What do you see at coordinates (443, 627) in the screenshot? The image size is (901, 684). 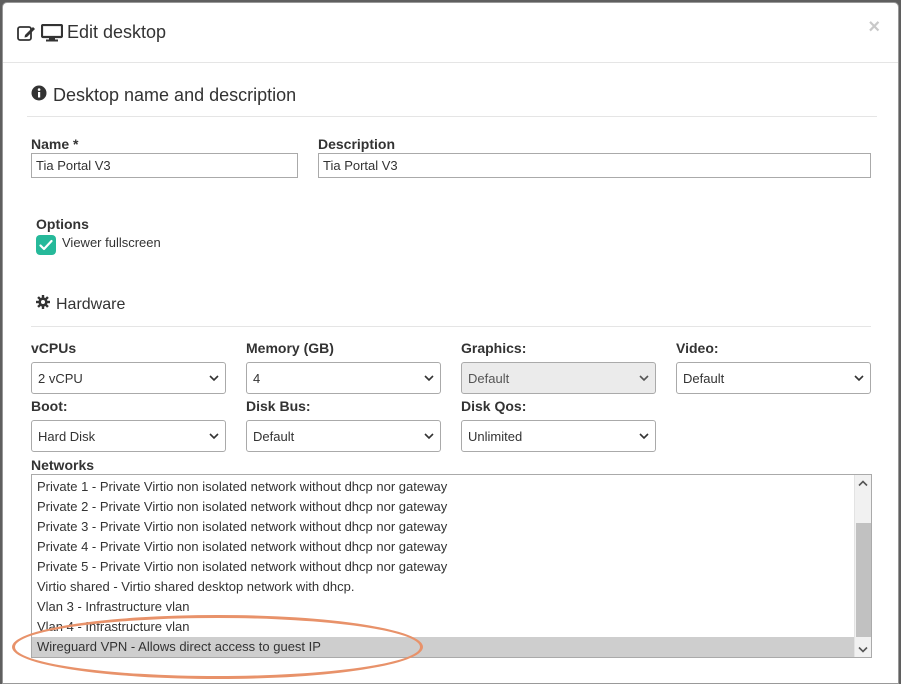 I see `network-option: Vlan 4 - Infrastructure vlan` at bounding box center [443, 627].